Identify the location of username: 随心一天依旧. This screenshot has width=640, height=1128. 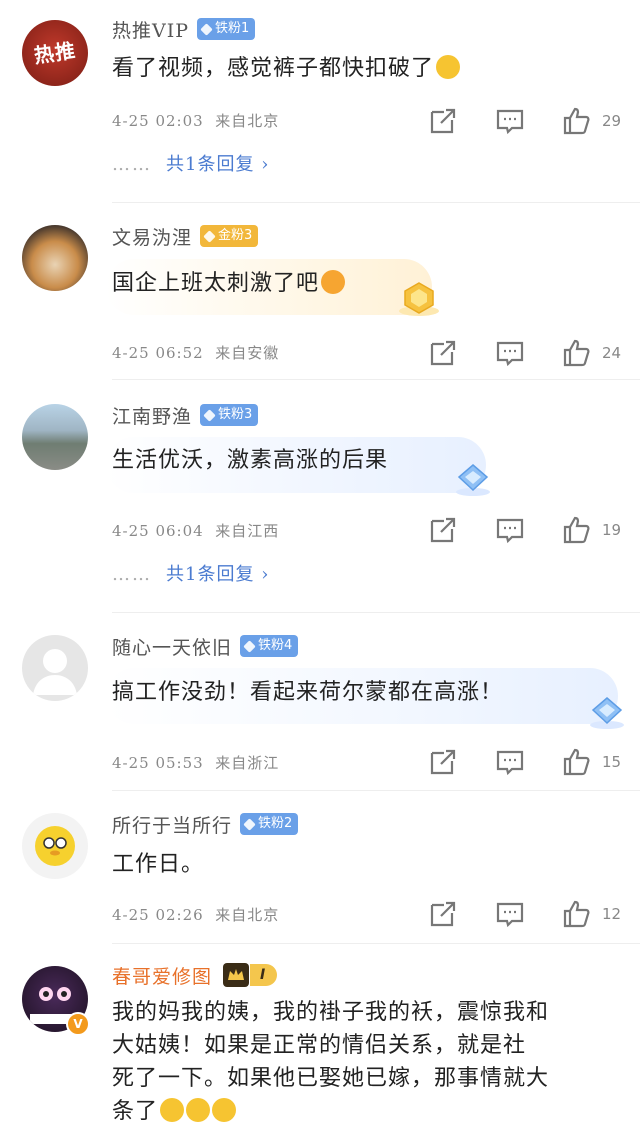
(172, 646).